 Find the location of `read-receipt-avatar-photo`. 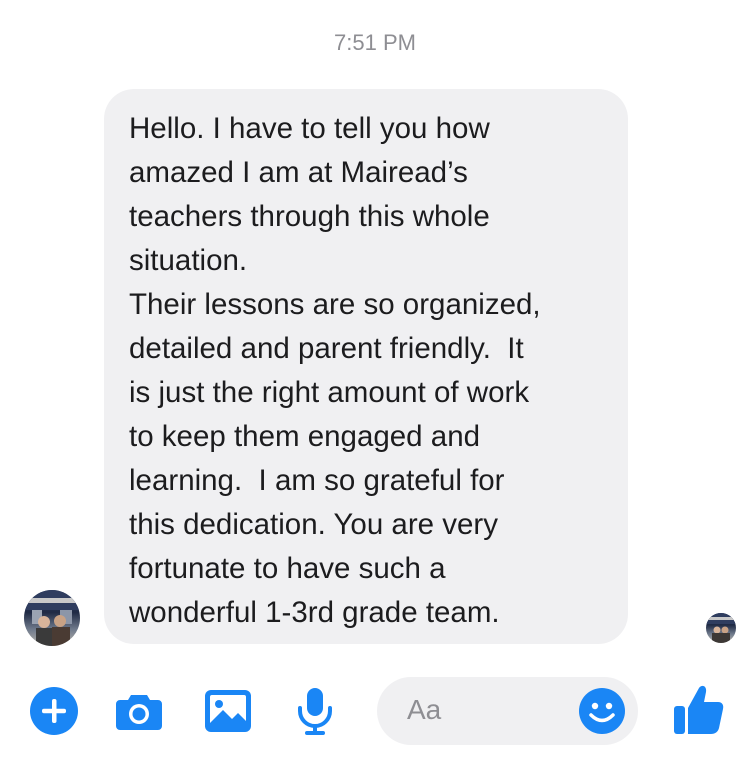

read-receipt-avatar-photo is located at coordinates (721, 628).